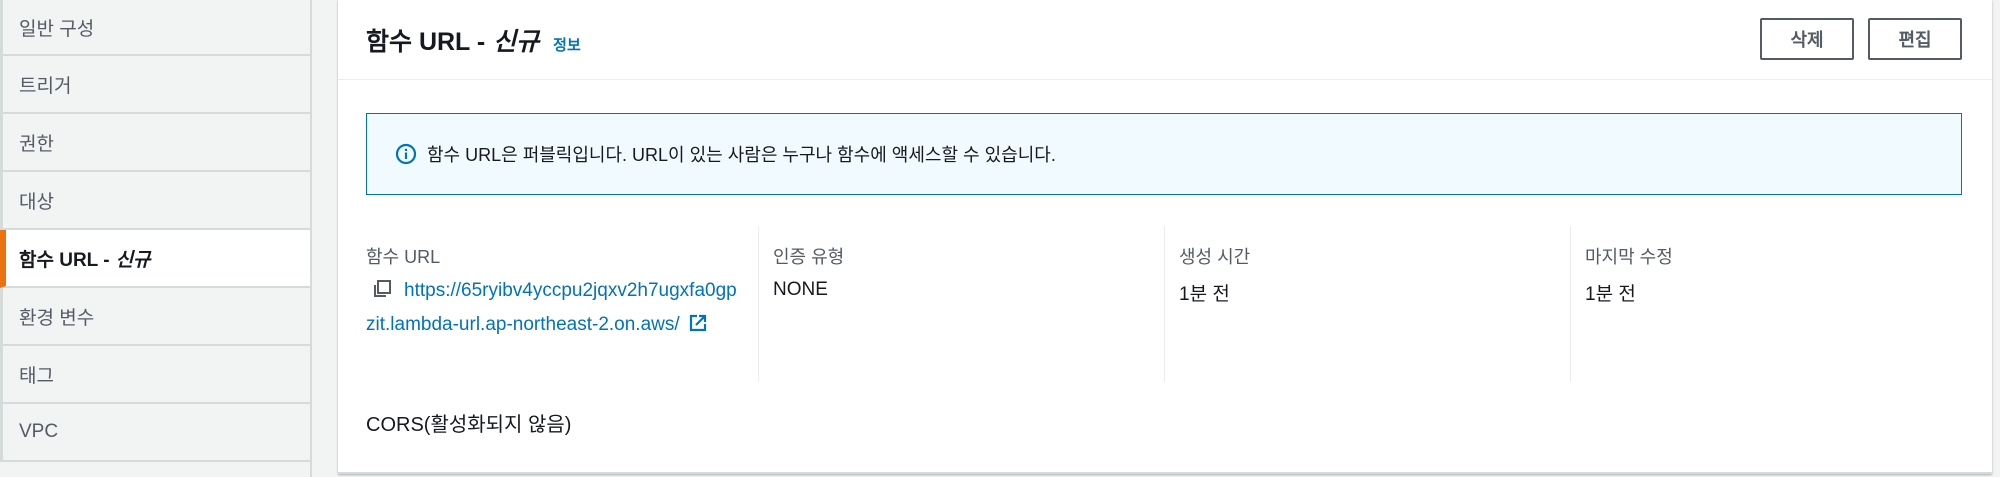 This screenshot has height=477, width=2000. I want to click on sidebar-item-permissions: 권한, so click(155, 143).